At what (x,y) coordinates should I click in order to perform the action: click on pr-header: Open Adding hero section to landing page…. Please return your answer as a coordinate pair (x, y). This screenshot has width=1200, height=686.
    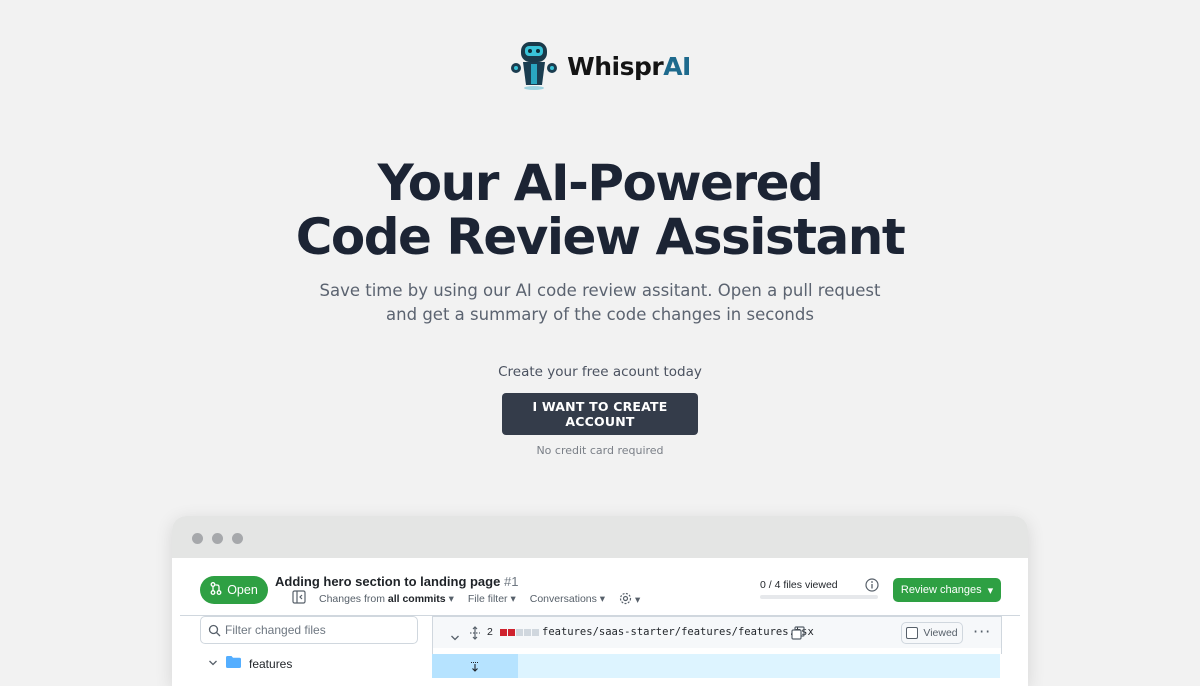
    Looking at the image, I should click on (600, 587).